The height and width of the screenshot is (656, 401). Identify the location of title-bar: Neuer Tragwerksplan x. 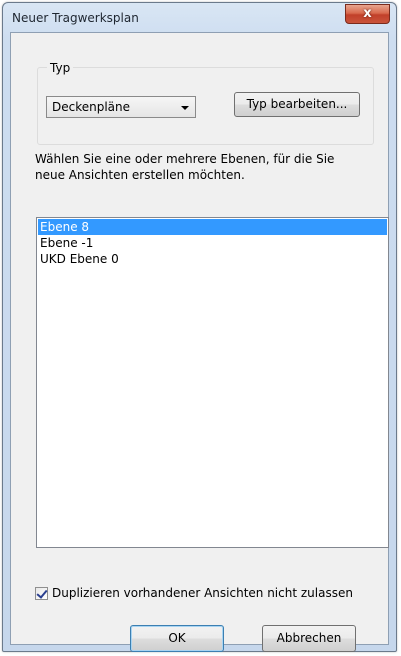
(199, 17).